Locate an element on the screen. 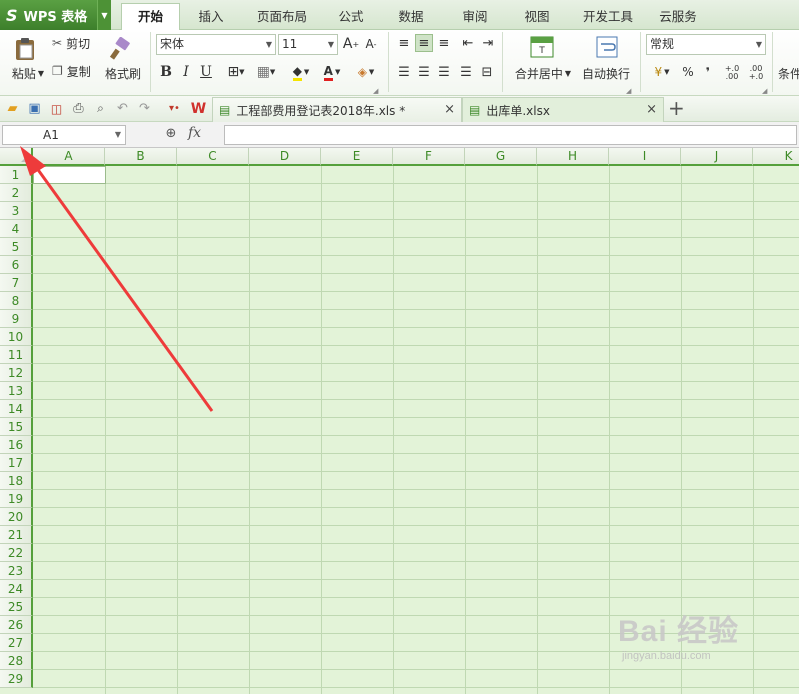 This screenshot has height=694, width=799. arrow-line is located at coordinates (121, 285).